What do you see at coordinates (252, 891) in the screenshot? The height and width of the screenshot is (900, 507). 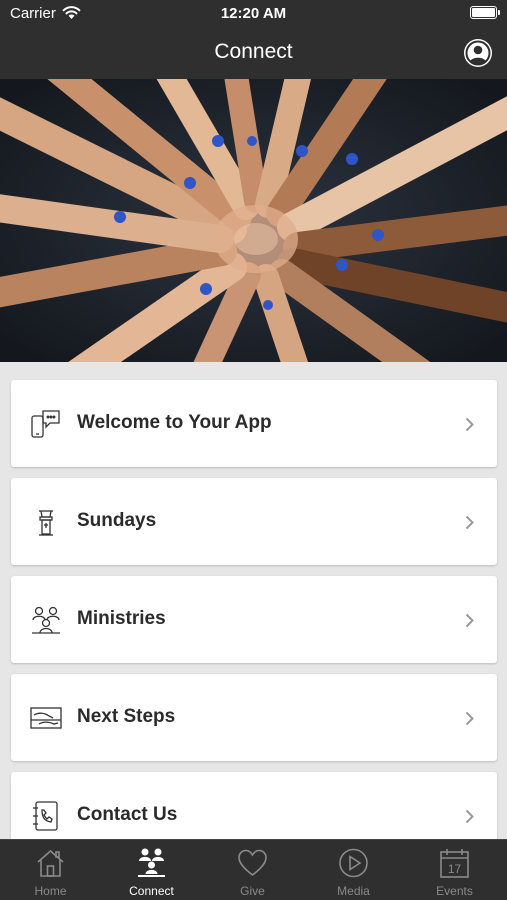 I see `tab-label: Give` at bounding box center [252, 891].